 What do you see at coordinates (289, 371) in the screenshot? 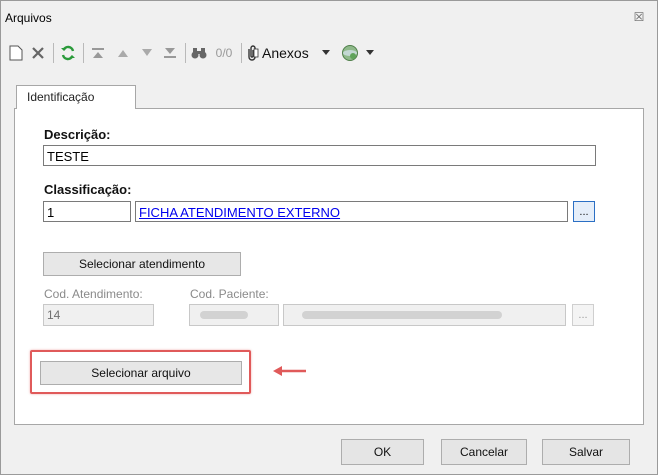
I see `arrow-annotation-icon` at bounding box center [289, 371].